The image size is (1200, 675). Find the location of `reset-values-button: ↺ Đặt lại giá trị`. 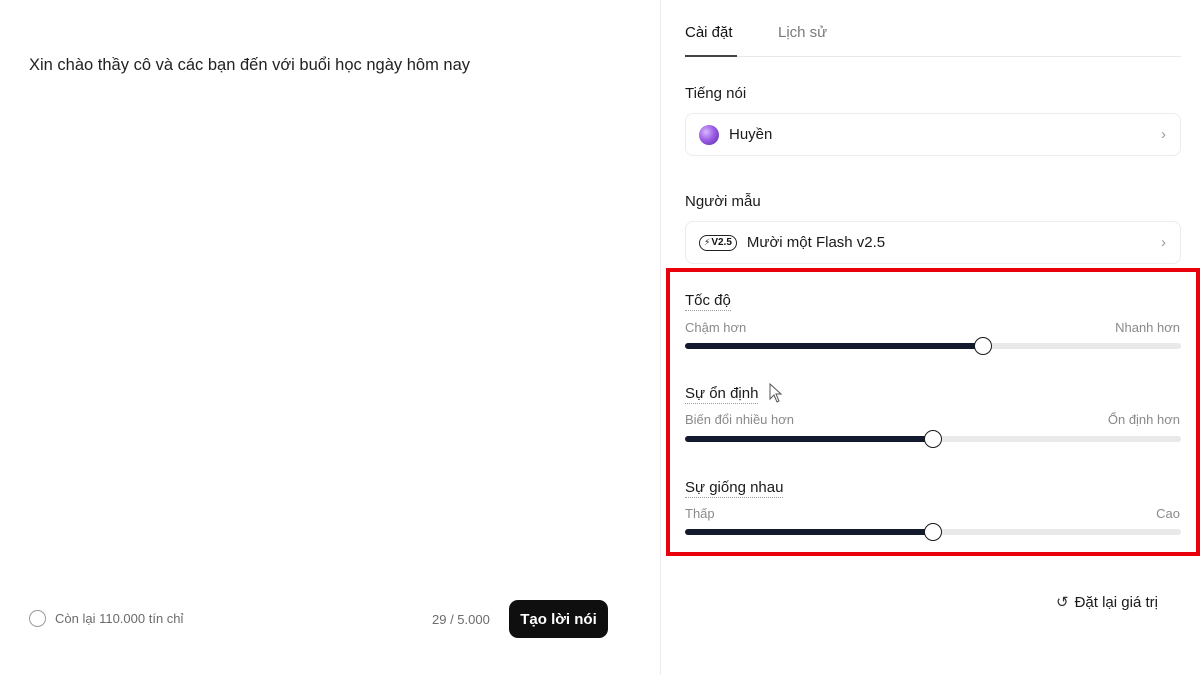

reset-values-button: ↺ Đặt lại giá trị is located at coordinates (1107, 602).